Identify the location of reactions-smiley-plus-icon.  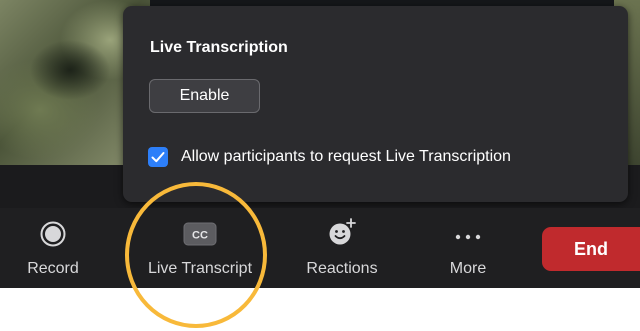
(342, 231).